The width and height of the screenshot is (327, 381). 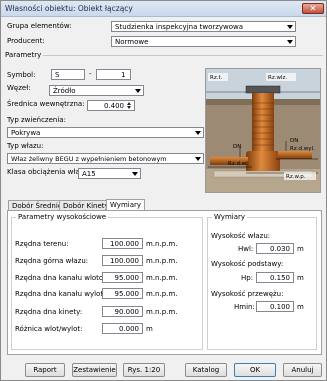 I want to click on srednica-value: 0.400, so click(x=113, y=106).